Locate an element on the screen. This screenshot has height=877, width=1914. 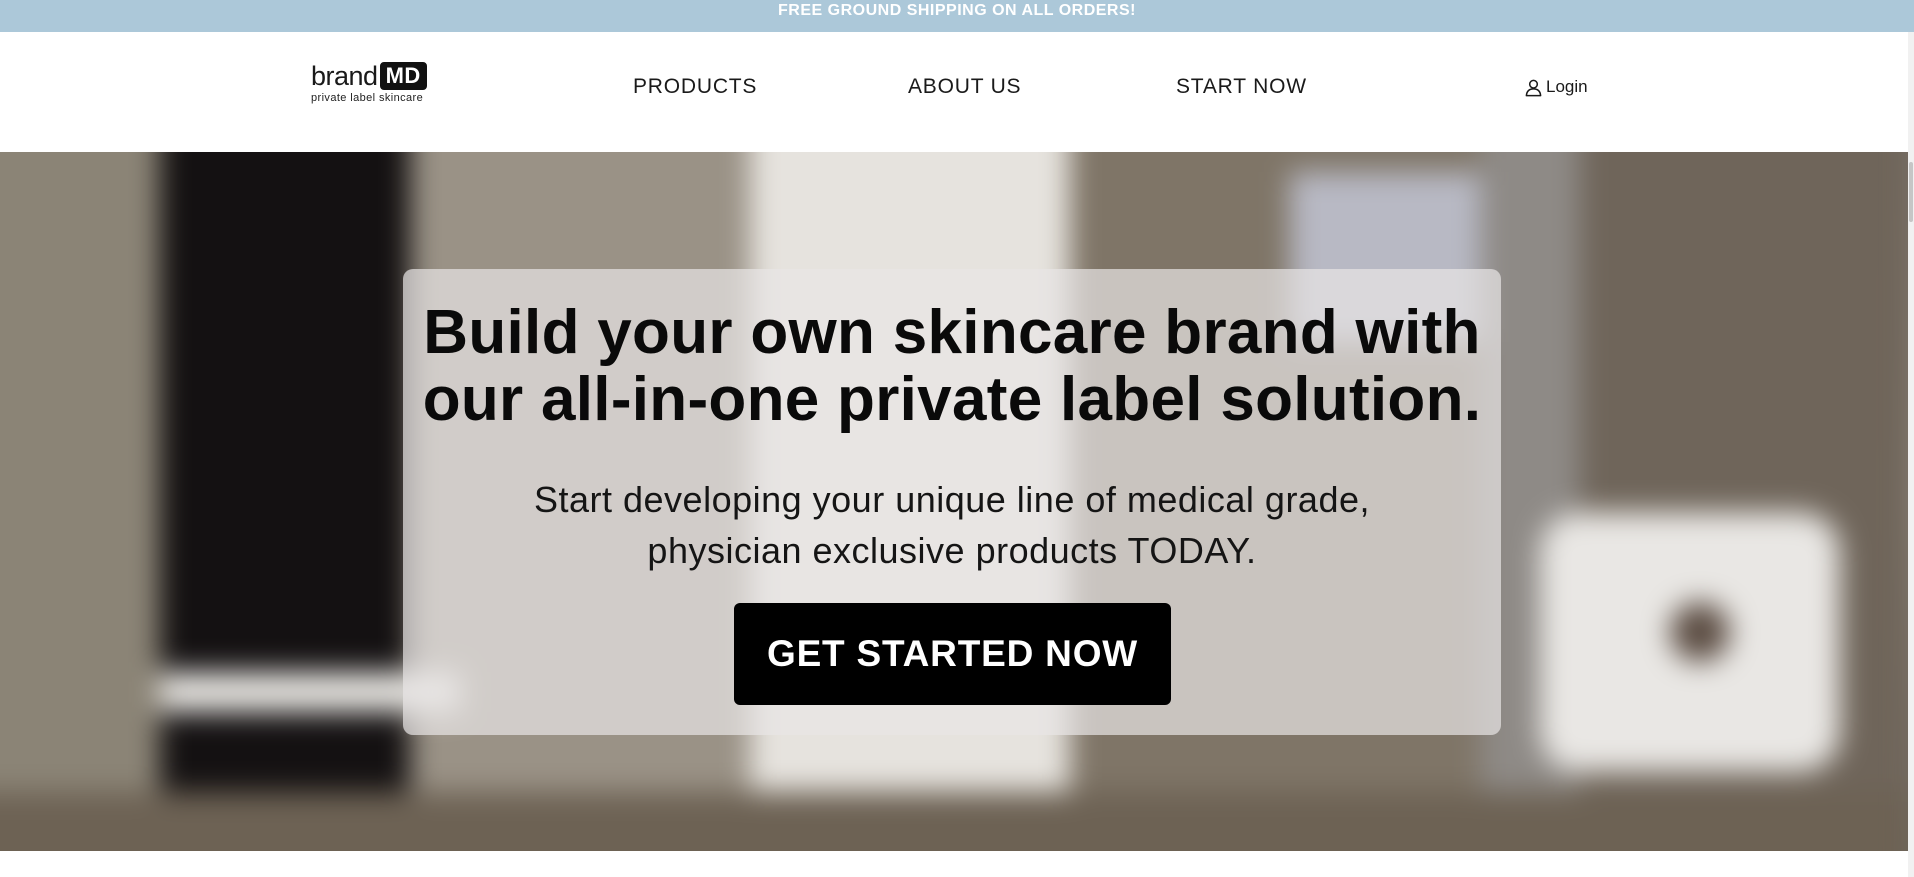
nav-products: PRODUCTS is located at coordinates (695, 87).